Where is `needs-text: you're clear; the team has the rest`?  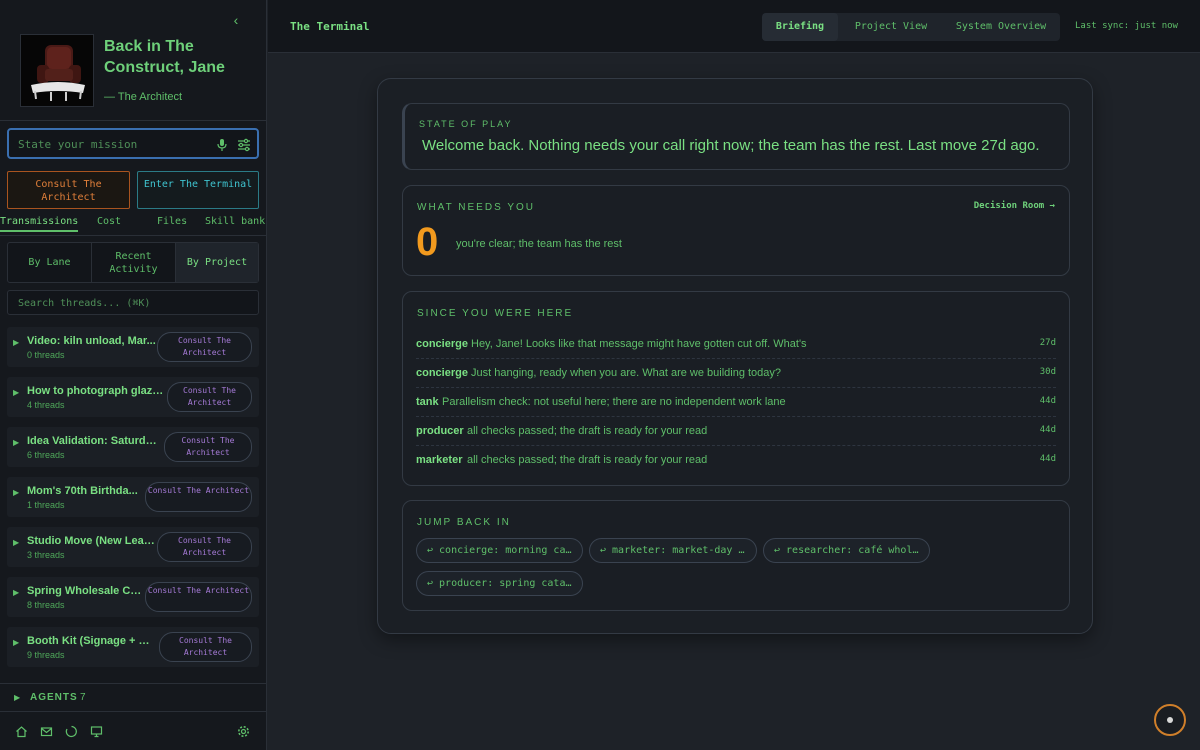 needs-text: you're clear; the team has the rest is located at coordinates (539, 244).